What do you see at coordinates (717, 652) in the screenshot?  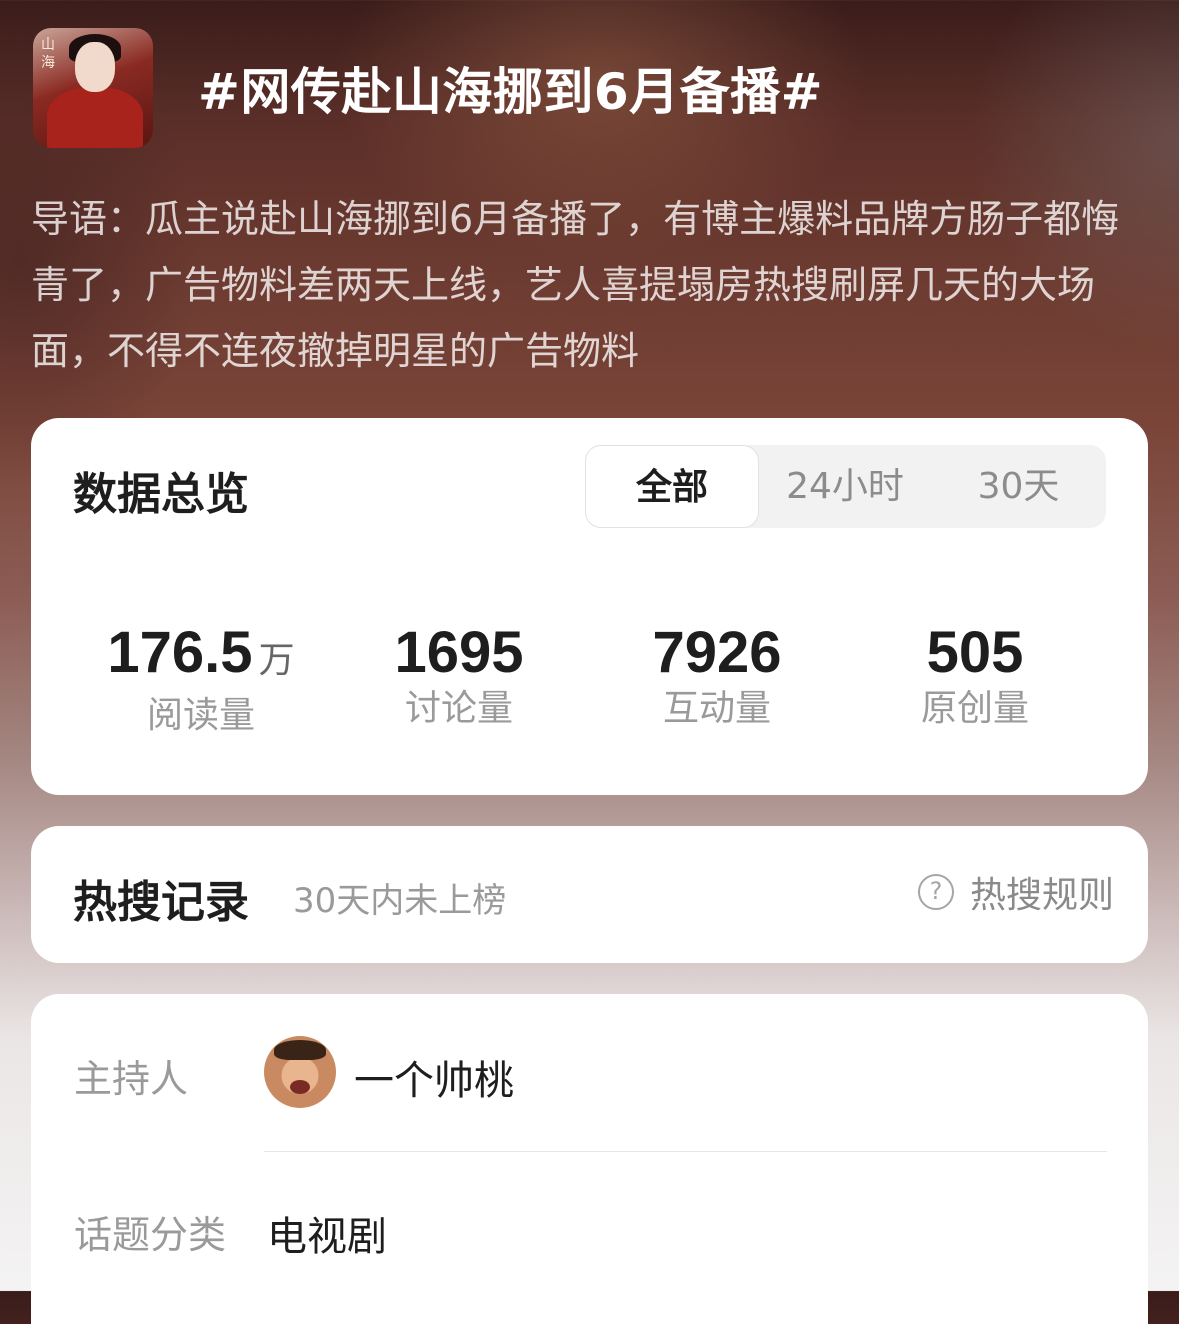 I see `stat-interactions-value: 7926` at bounding box center [717, 652].